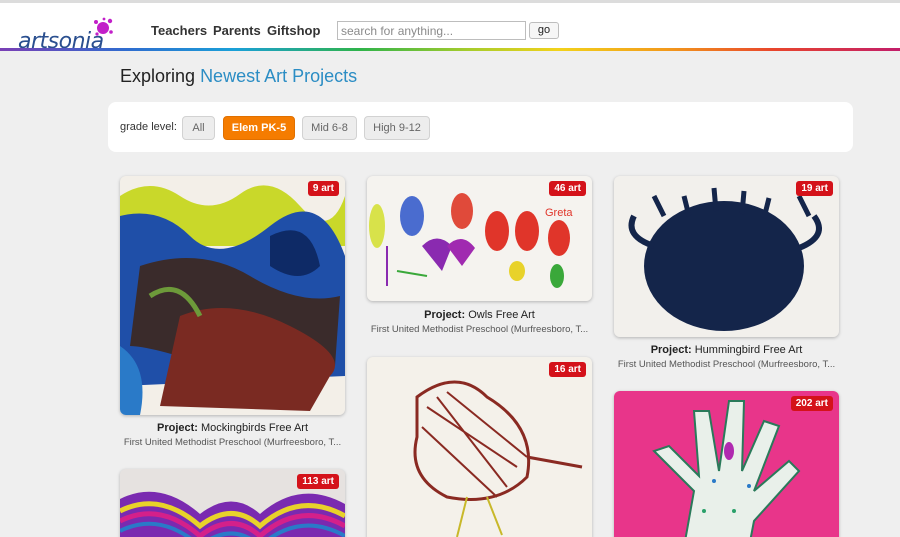  I want to click on nav-teachers: Teachers, so click(179, 30).